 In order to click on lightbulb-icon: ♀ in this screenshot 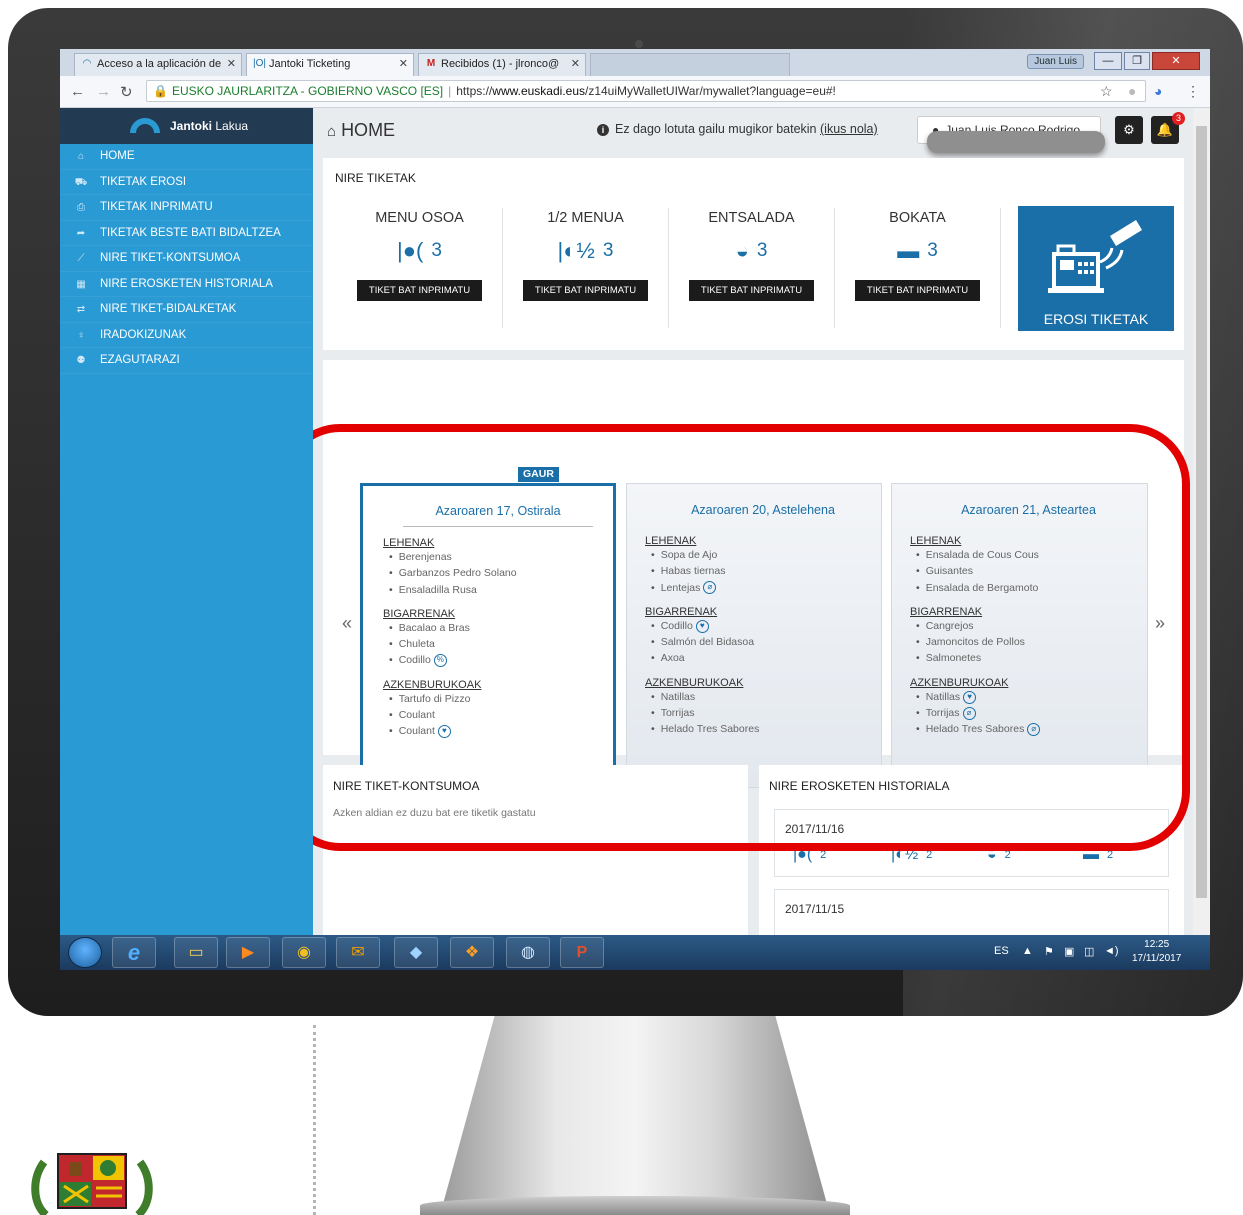, I will do `click(81, 335)`.